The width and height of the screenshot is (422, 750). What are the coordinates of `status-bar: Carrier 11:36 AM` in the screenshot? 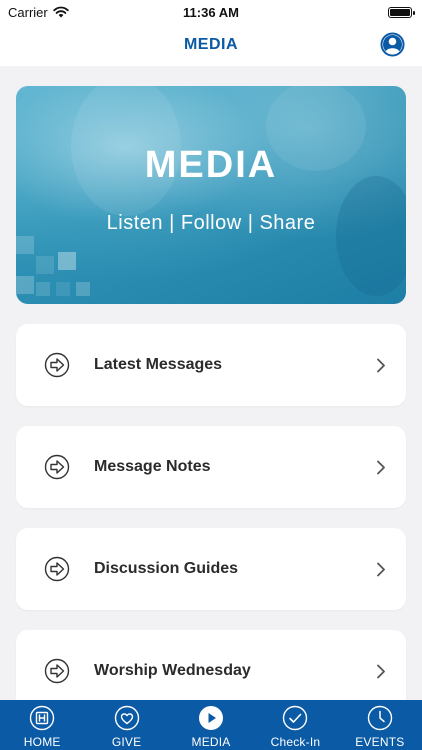 It's located at (211, 12).